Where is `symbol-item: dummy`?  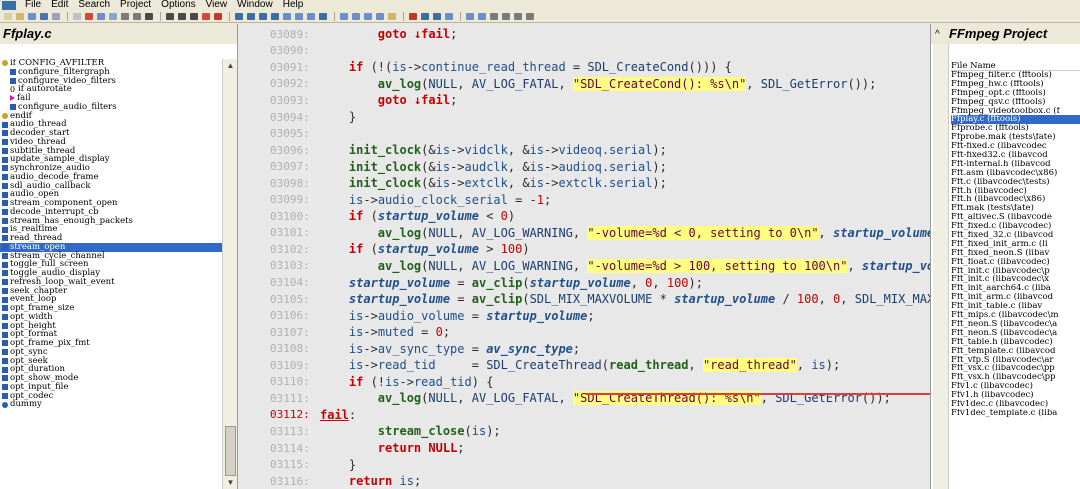
symbol-item: dummy is located at coordinates (111, 404).